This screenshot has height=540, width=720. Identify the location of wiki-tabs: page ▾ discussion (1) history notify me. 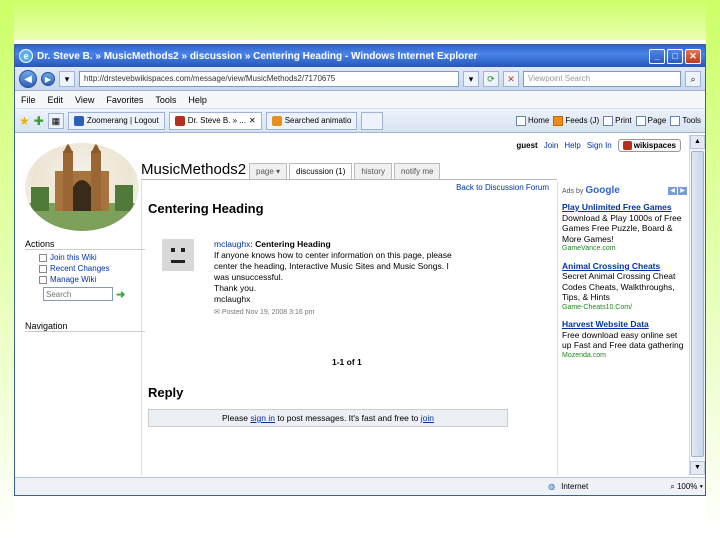
(345, 171).